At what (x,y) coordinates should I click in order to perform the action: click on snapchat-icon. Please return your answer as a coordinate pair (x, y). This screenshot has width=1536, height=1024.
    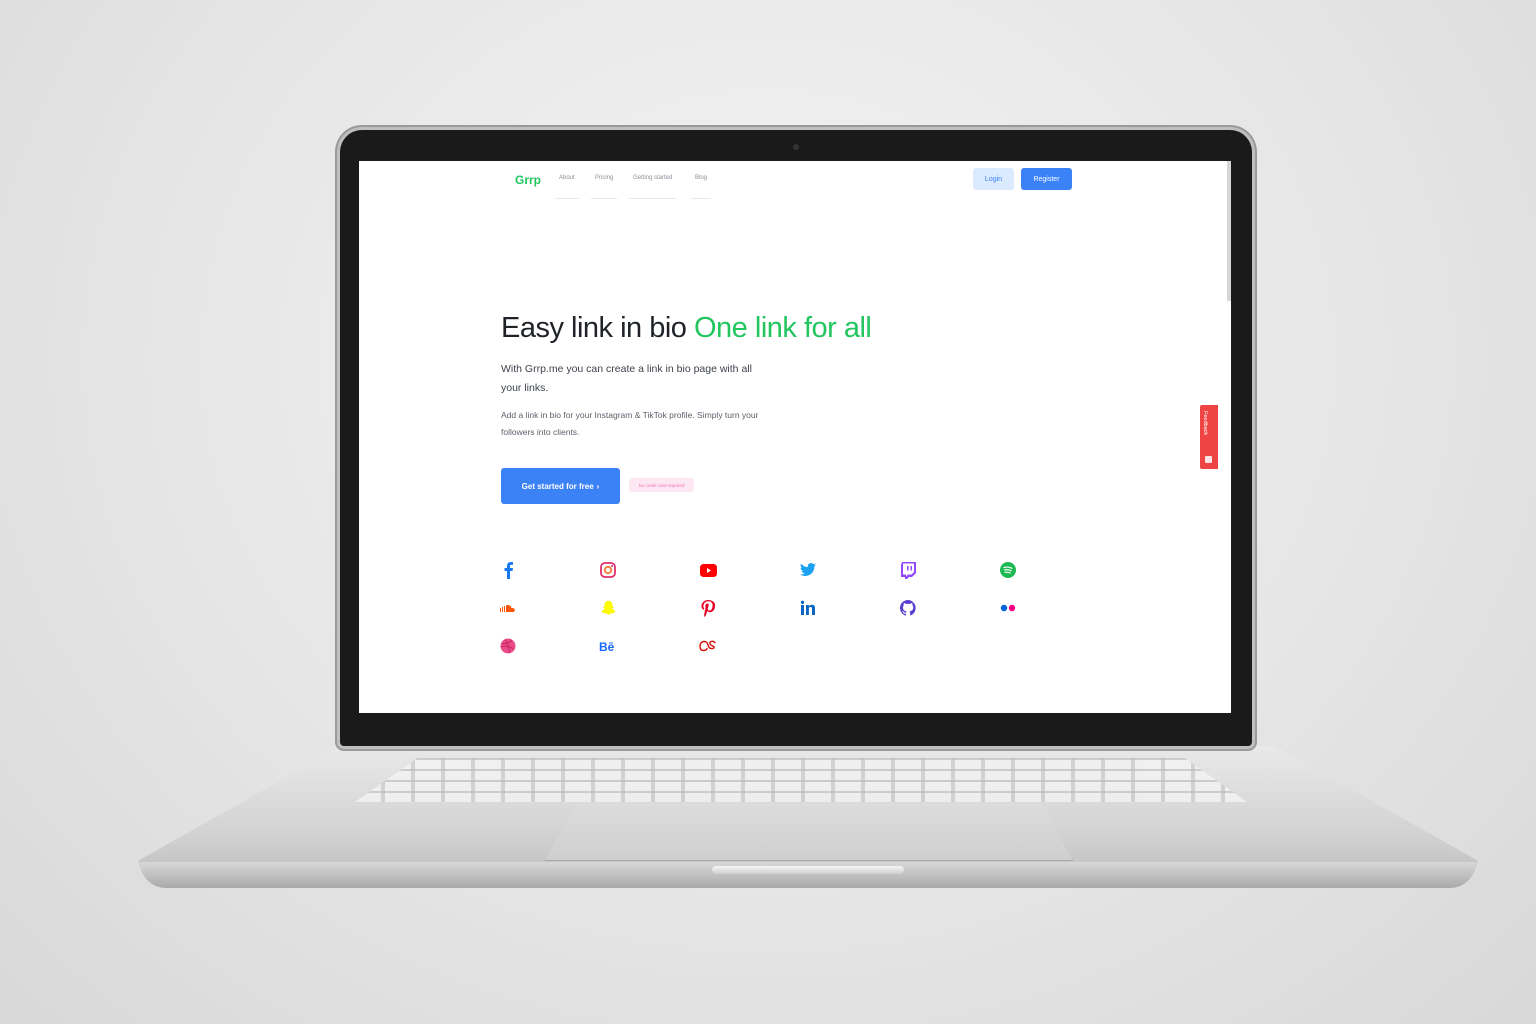
    Looking at the image, I should click on (608, 608).